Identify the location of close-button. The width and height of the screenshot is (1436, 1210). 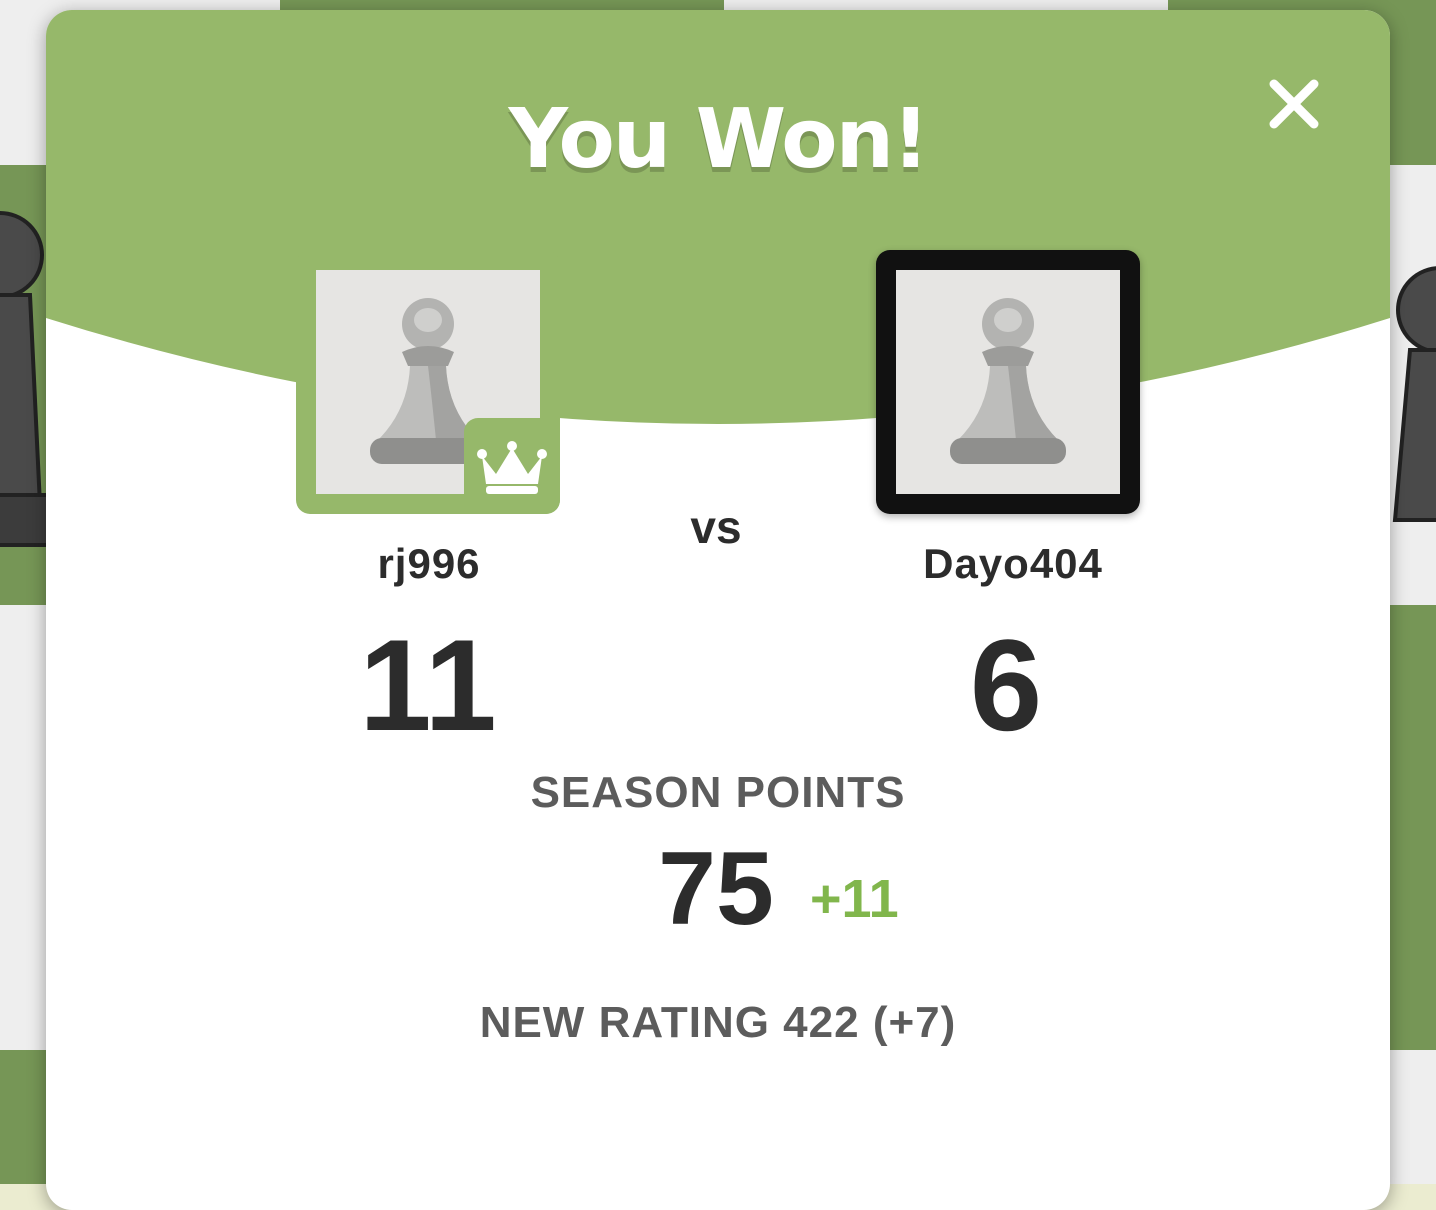
(1294, 104).